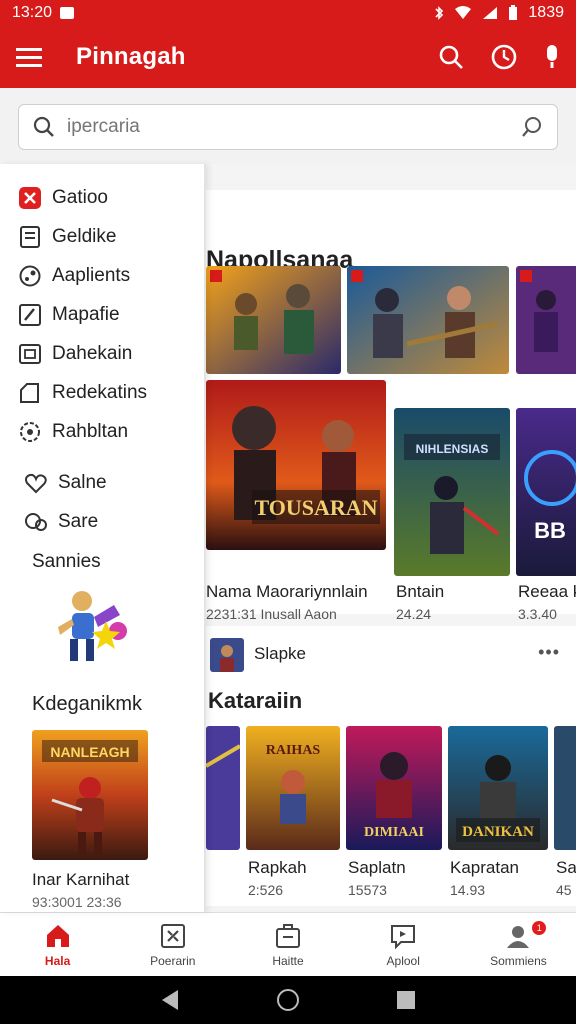 Image resolution: width=576 pixels, height=1024 pixels. What do you see at coordinates (30, 276) in the screenshot?
I see `apps-icon` at bounding box center [30, 276].